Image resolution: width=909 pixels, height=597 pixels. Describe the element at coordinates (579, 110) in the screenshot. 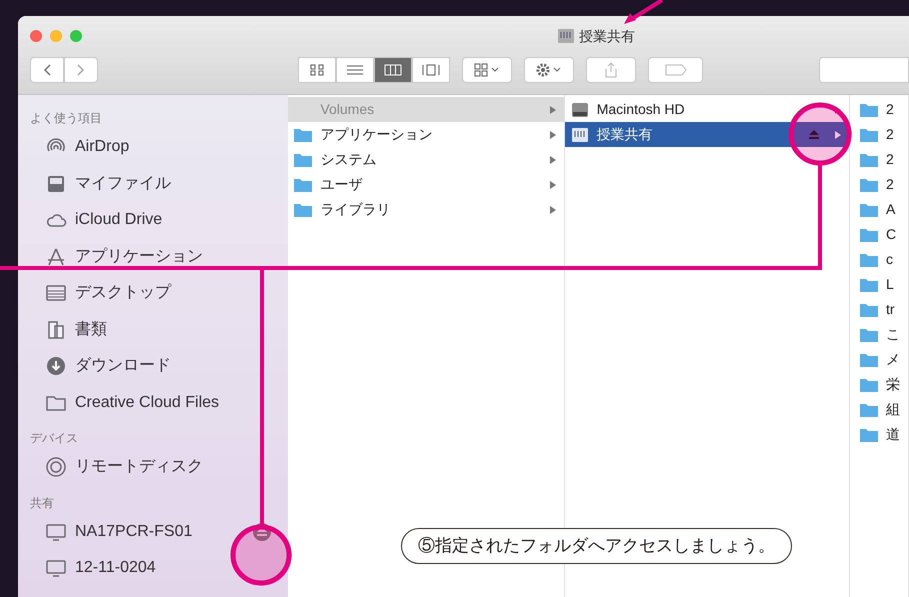

I see `hard-drive-icon` at that location.